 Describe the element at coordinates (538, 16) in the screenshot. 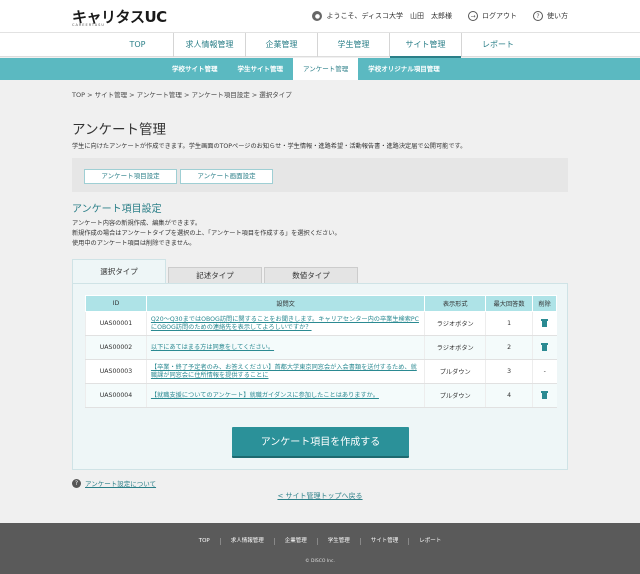

I see `help-icon: ?` at that location.